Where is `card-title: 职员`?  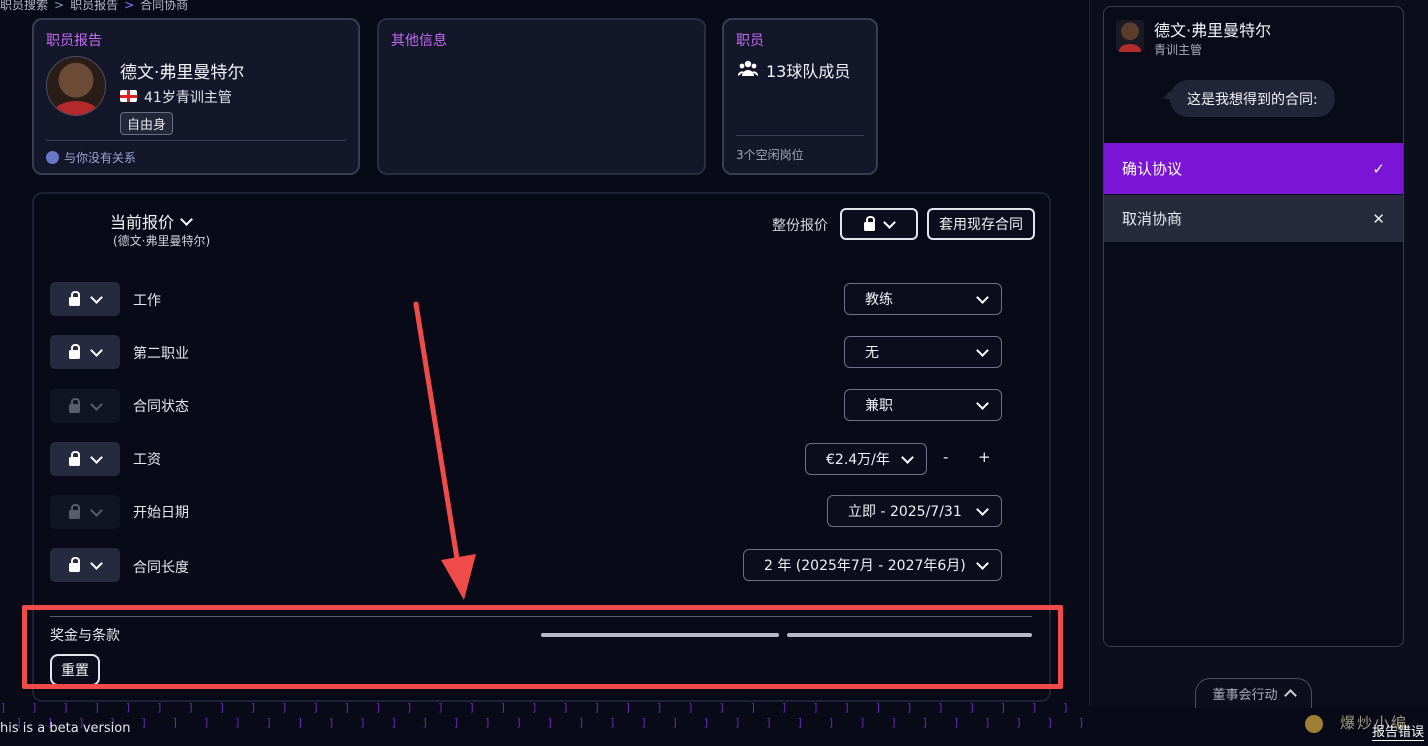 card-title: 职员 is located at coordinates (750, 41).